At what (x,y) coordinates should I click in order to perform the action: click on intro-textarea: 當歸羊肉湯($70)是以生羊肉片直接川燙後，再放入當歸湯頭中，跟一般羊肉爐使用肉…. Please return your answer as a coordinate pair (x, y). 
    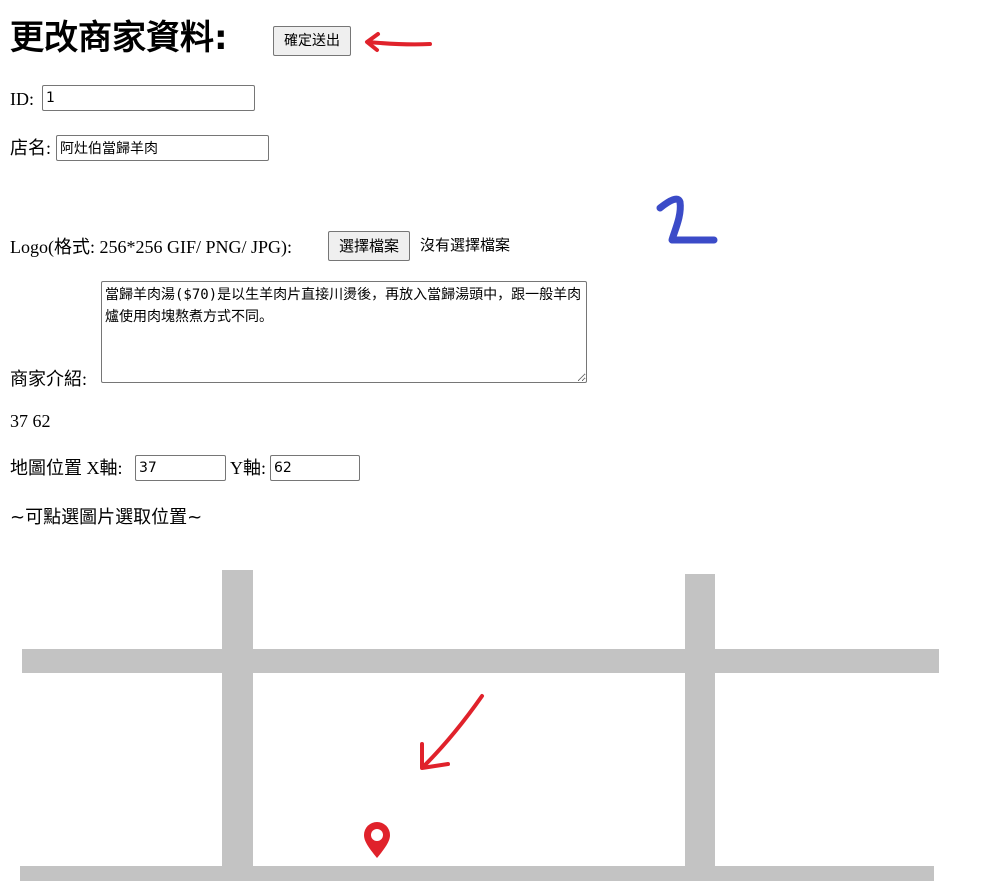
    Looking at the image, I should click on (344, 332).